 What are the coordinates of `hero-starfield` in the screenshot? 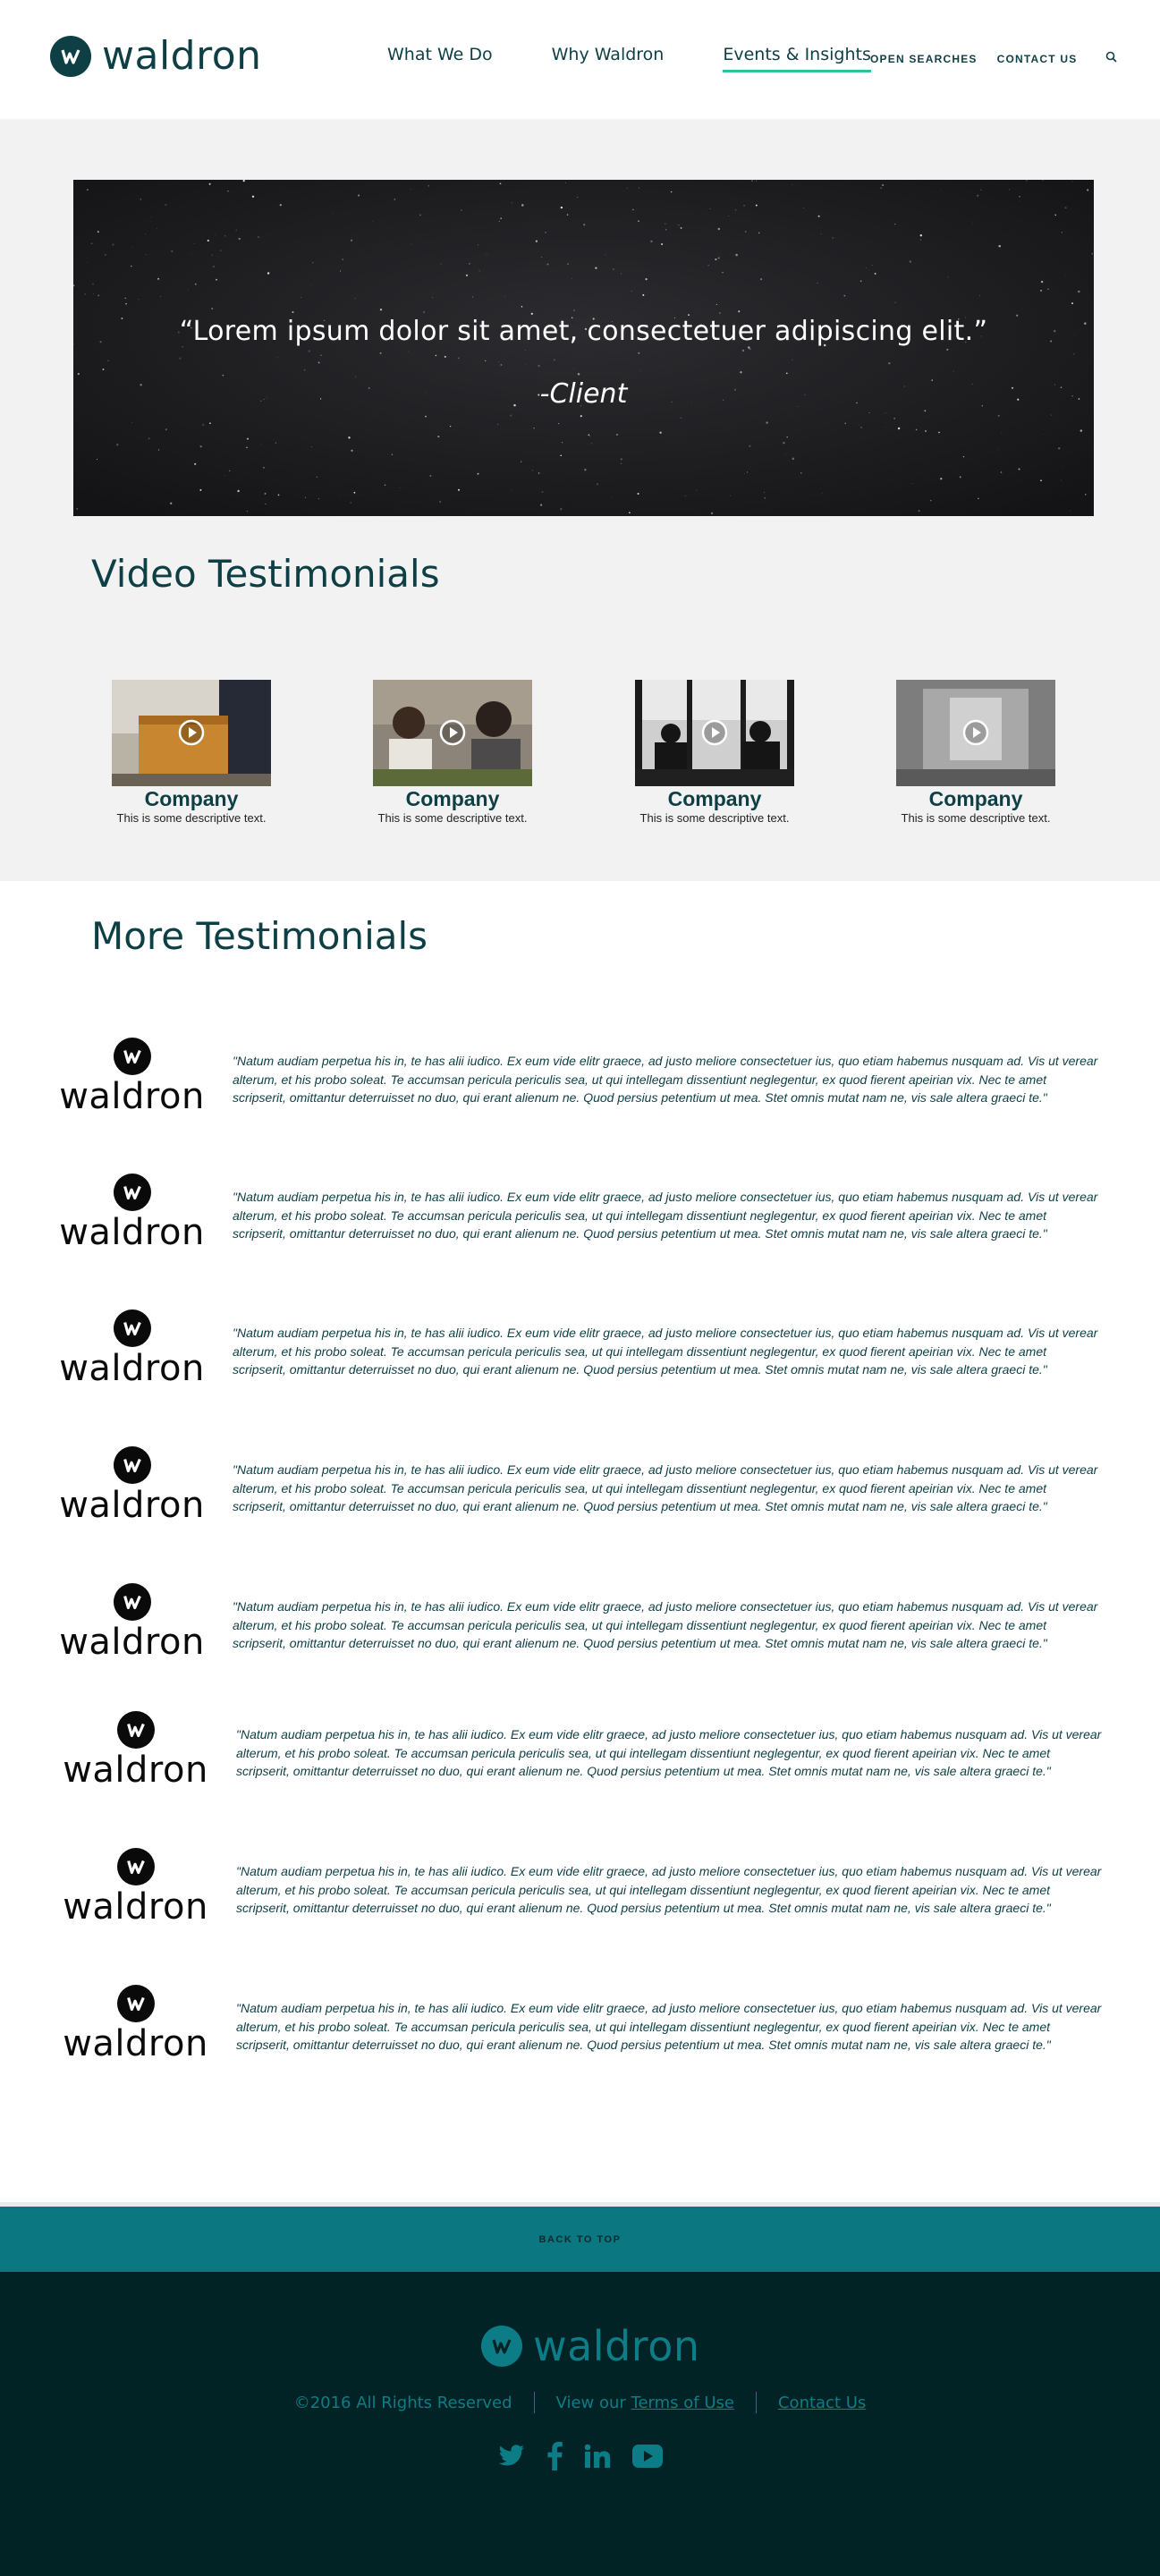 It's located at (583, 348).